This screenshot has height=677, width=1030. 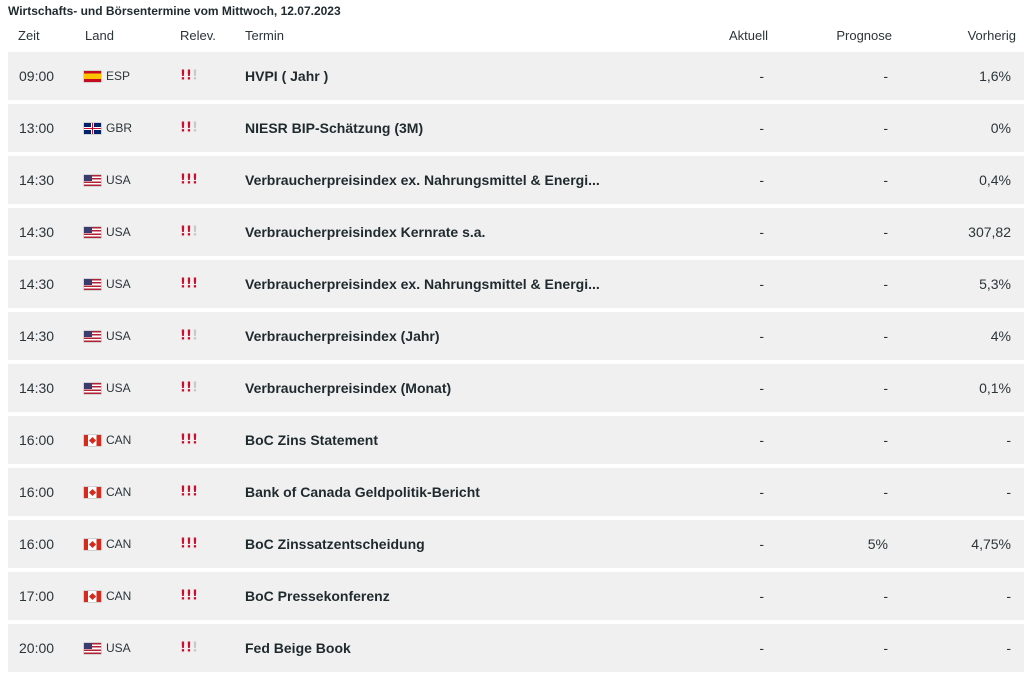 I want to click on column-header-prognose: Prognose, so click(x=864, y=35).